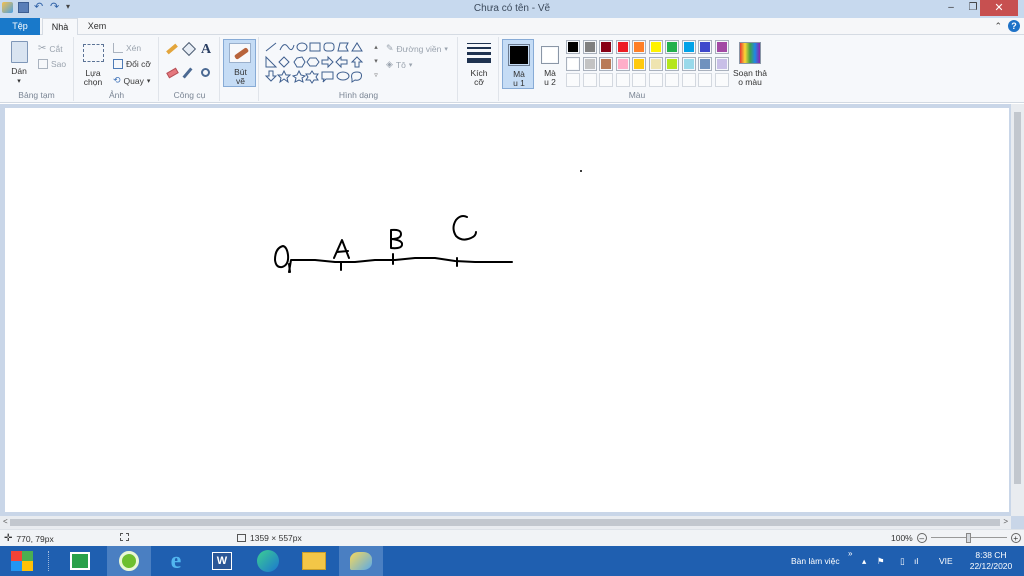 The height and width of the screenshot is (576, 1024). I want to click on horizontal-scroll-thumb, so click(505, 522).